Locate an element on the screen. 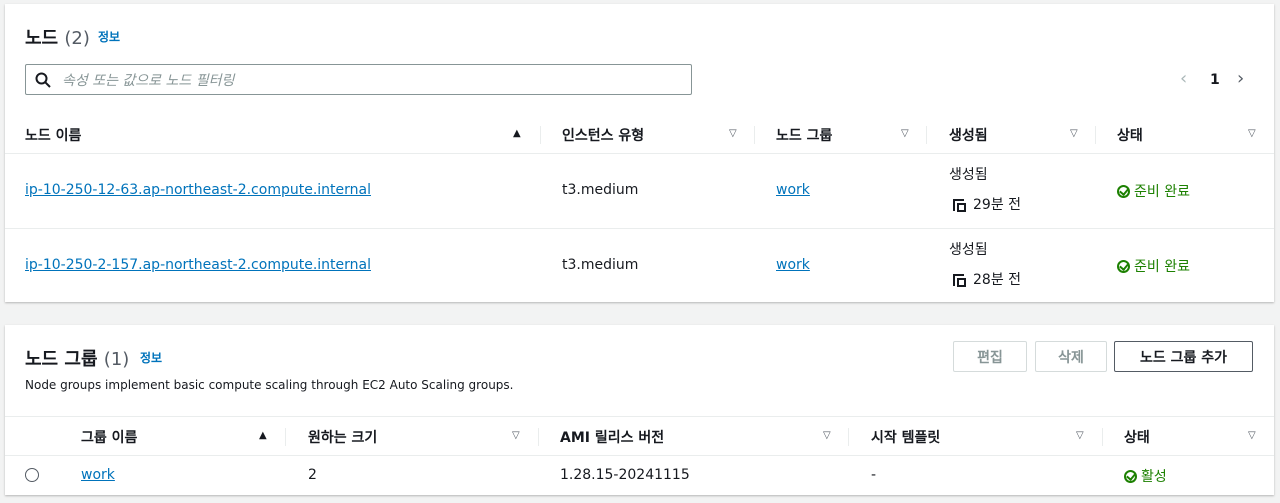  node-groups-count: (1) is located at coordinates (116, 359).